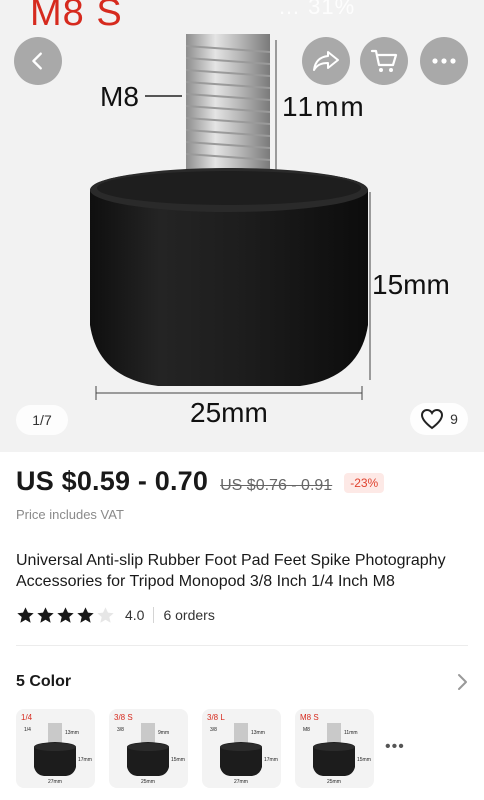  Describe the element at coordinates (324, 106) in the screenshot. I see `dim-thread-height-label: 11mm` at that location.